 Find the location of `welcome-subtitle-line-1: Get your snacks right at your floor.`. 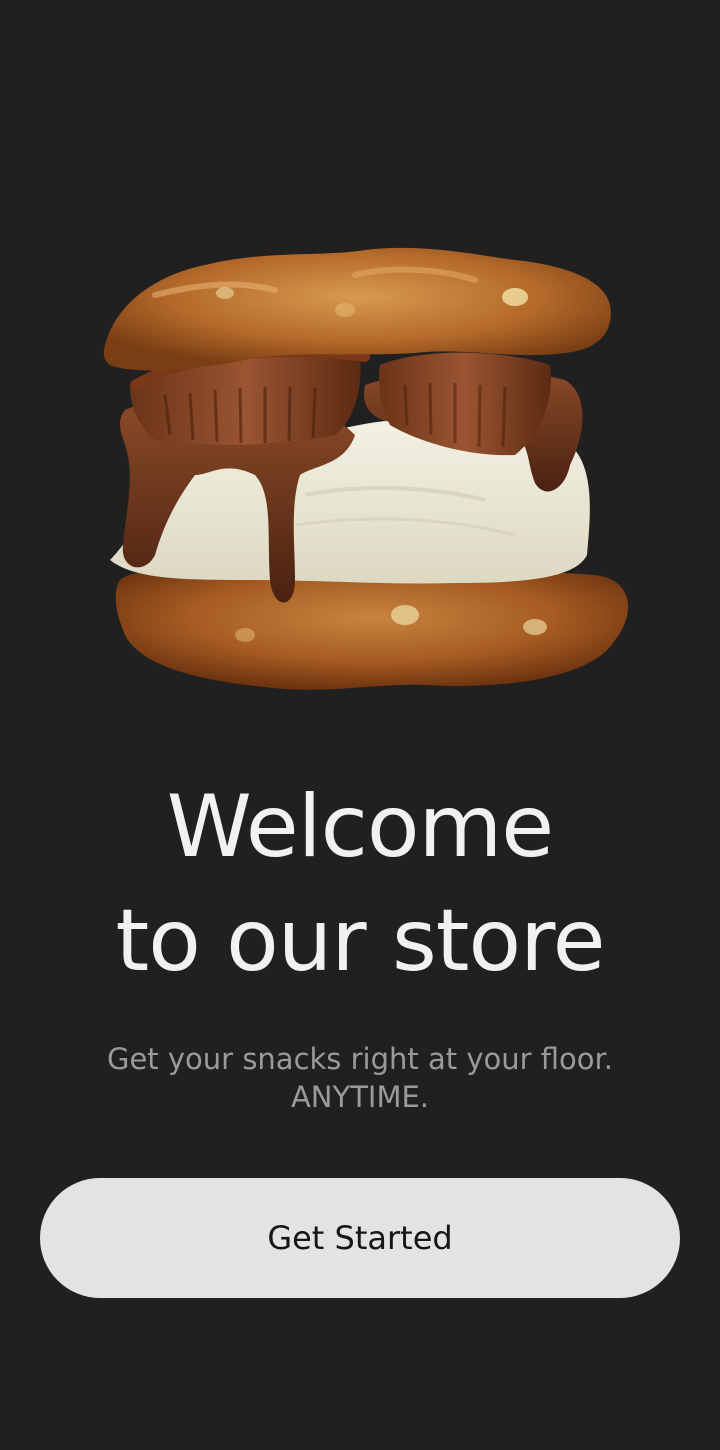

welcome-subtitle-line-1: Get your snacks right at your floor. is located at coordinates (360, 1059).